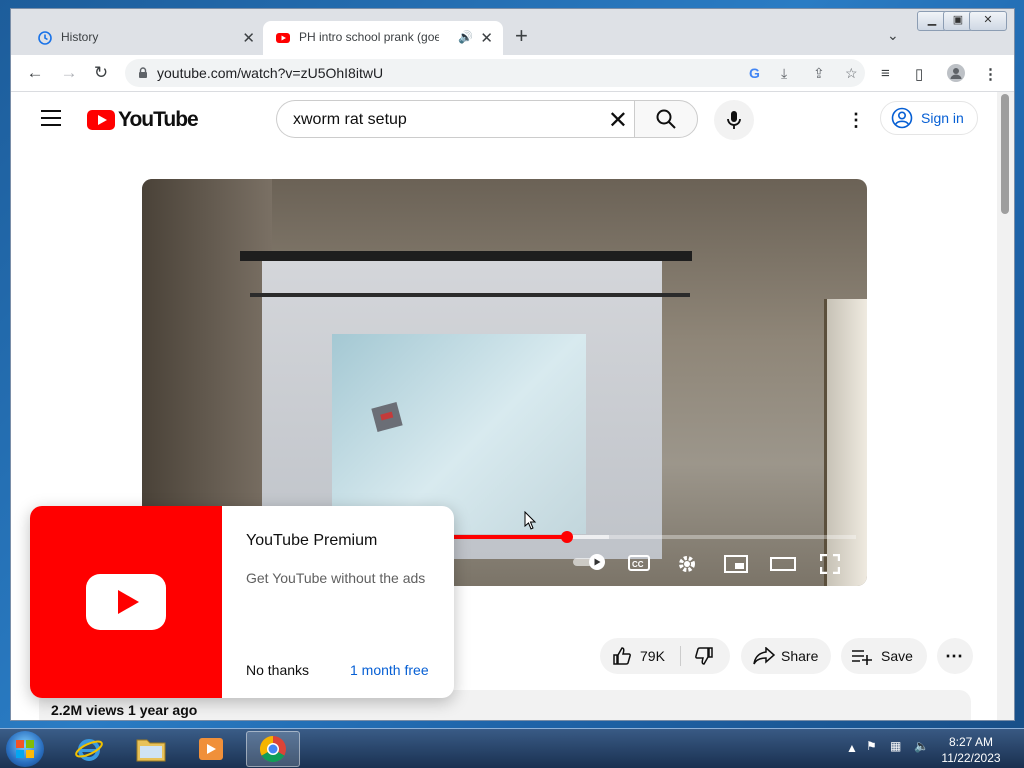 The width and height of the screenshot is (1024, 768). Describe the element at coordinates (622, 656) in the screenshot. I see `thumbs-up-icon` at that location.